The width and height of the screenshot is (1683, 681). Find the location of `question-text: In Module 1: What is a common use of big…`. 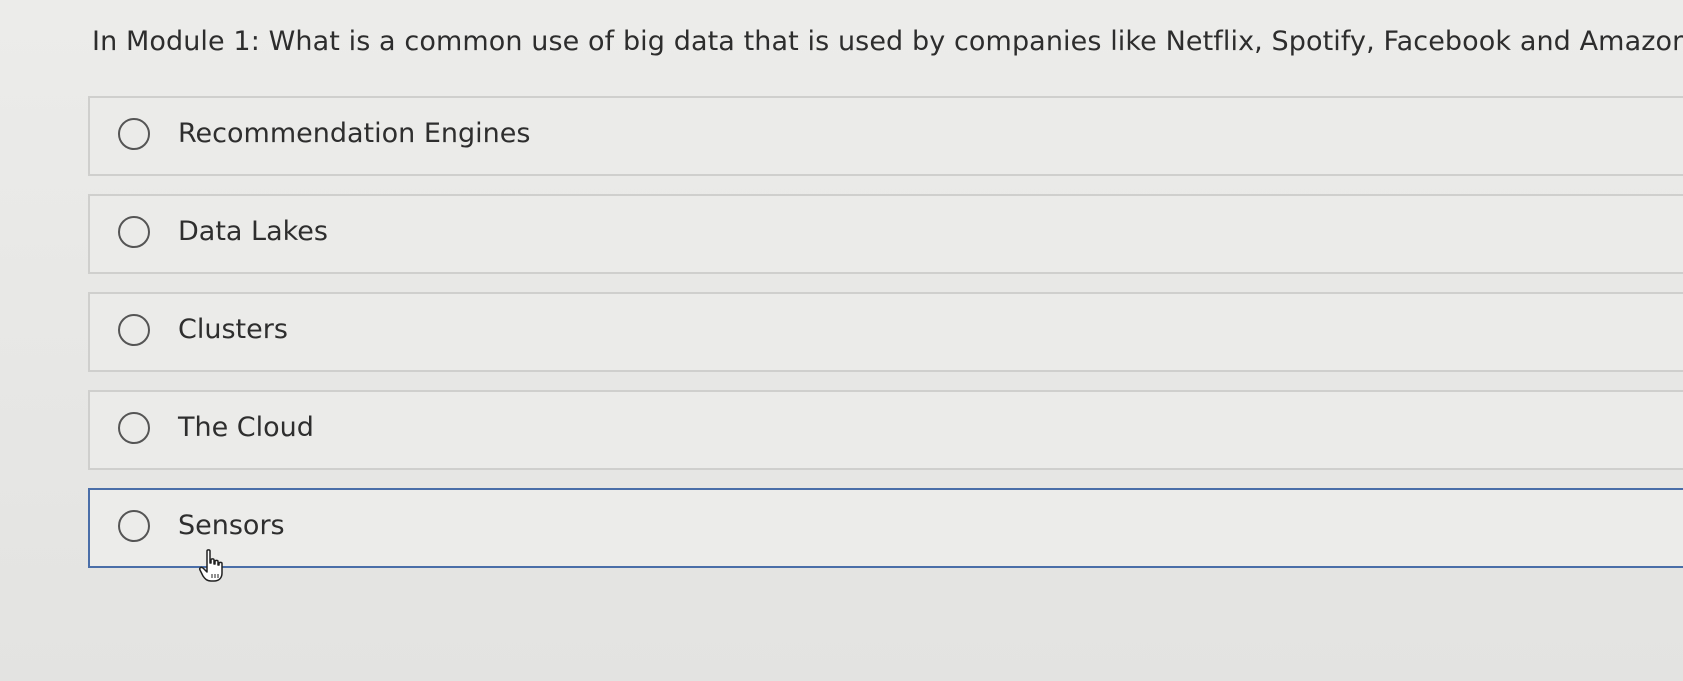

question-text: In Module 1: What is a common use of big… is located at coordinates (887, 41).